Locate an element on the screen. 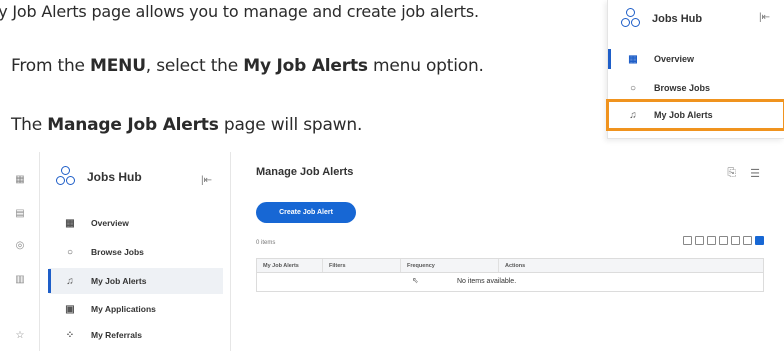 The image size is (784, 351). items-count: 0 items is located at coordinates (266, 243).